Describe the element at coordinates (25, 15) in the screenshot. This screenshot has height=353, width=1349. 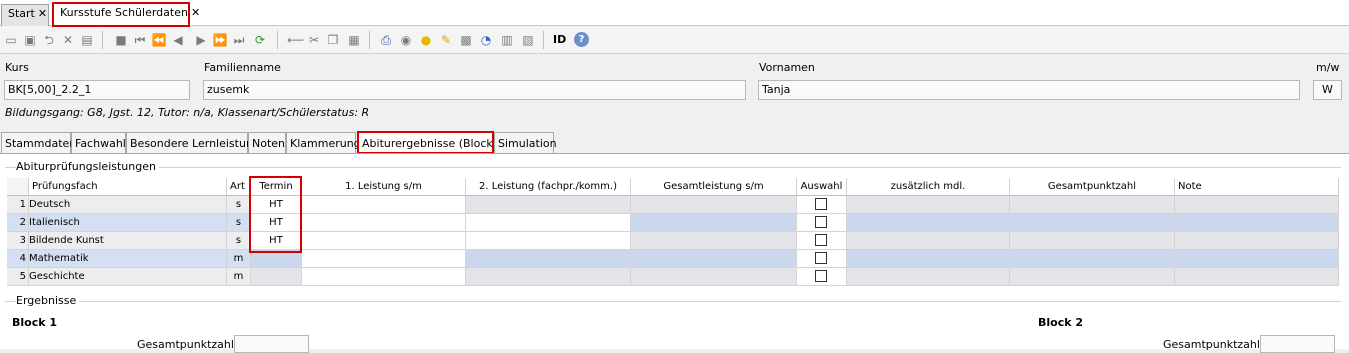
I see `tab-start: Start ✕` at that location.